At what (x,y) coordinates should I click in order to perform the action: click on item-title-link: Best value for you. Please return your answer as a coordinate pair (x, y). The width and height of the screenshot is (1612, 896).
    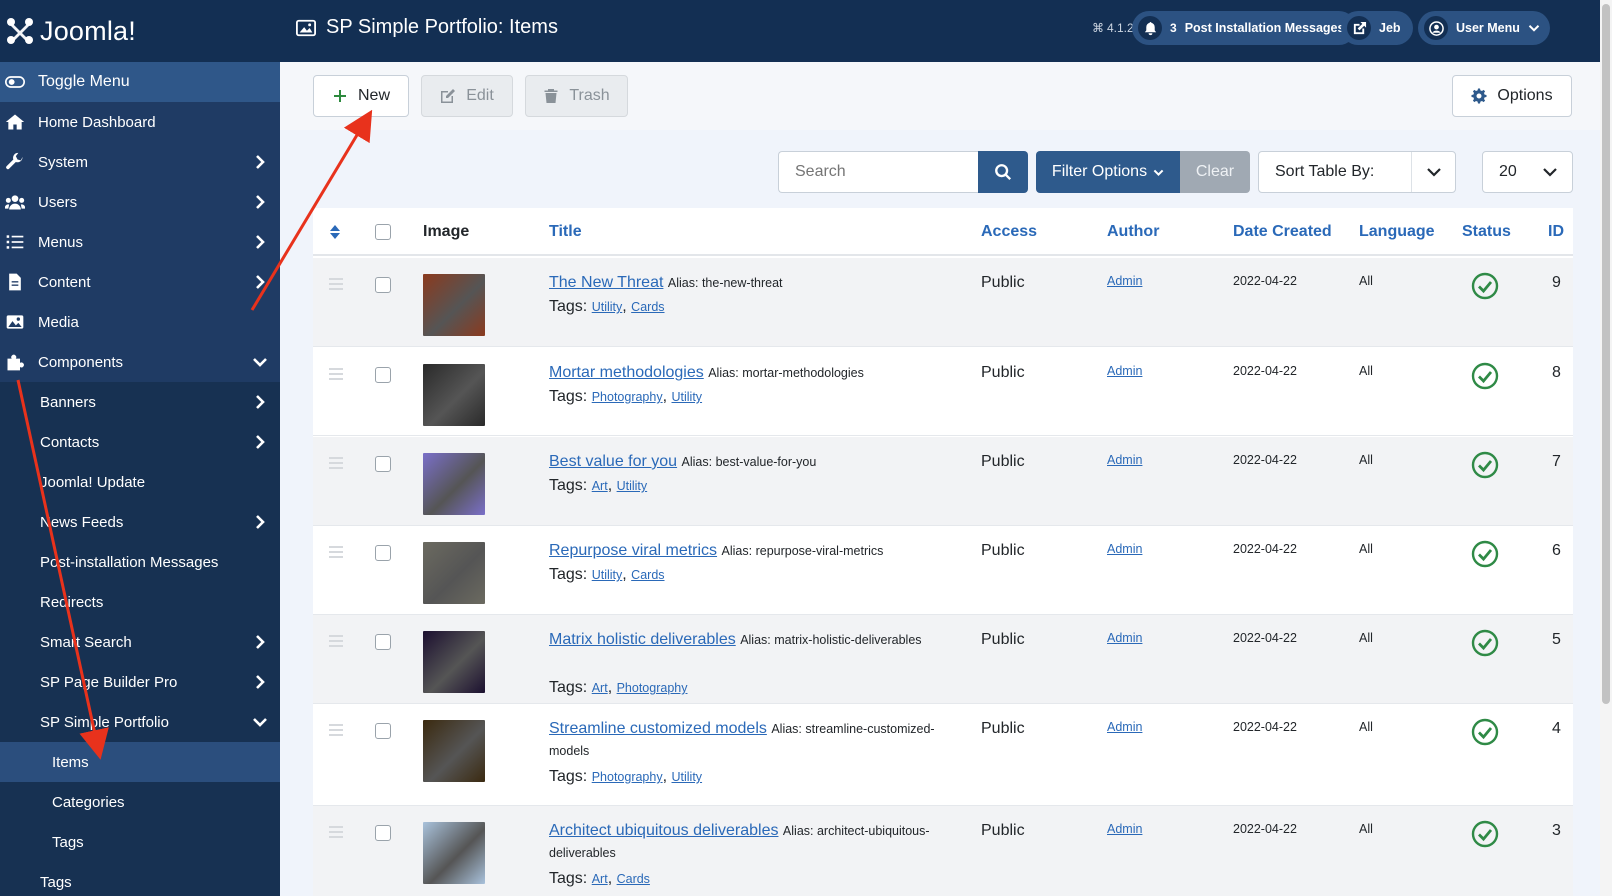
    Looking at the image, I should click on (613, 461).